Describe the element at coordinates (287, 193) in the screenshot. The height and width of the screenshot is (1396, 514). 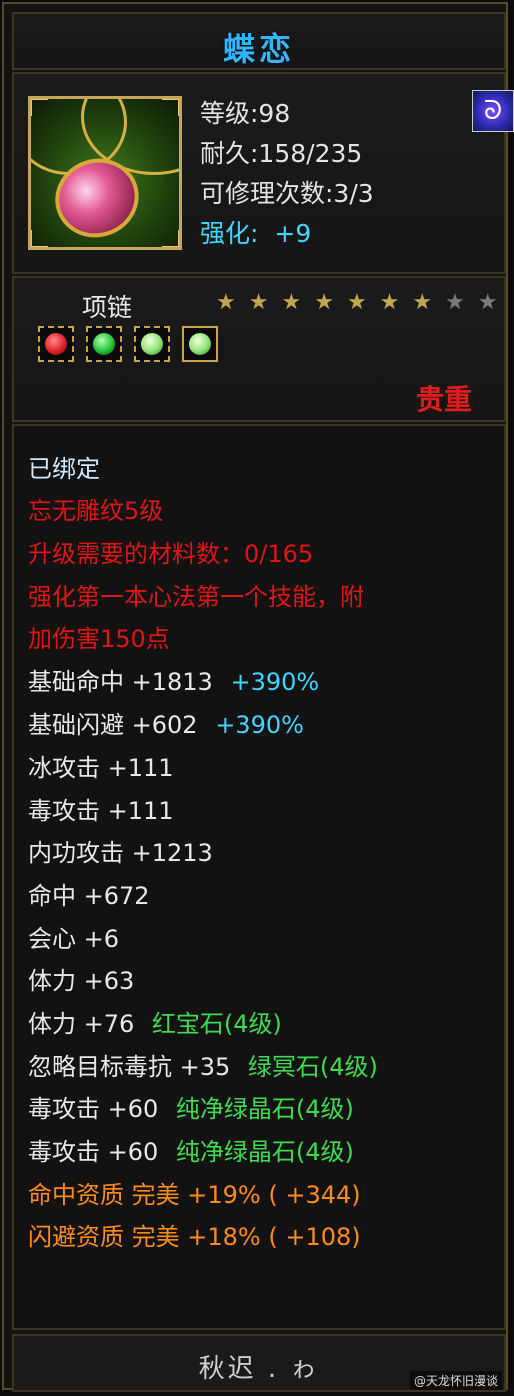
I see `repair-count-stat: 可修理次数:3/3` at that location.